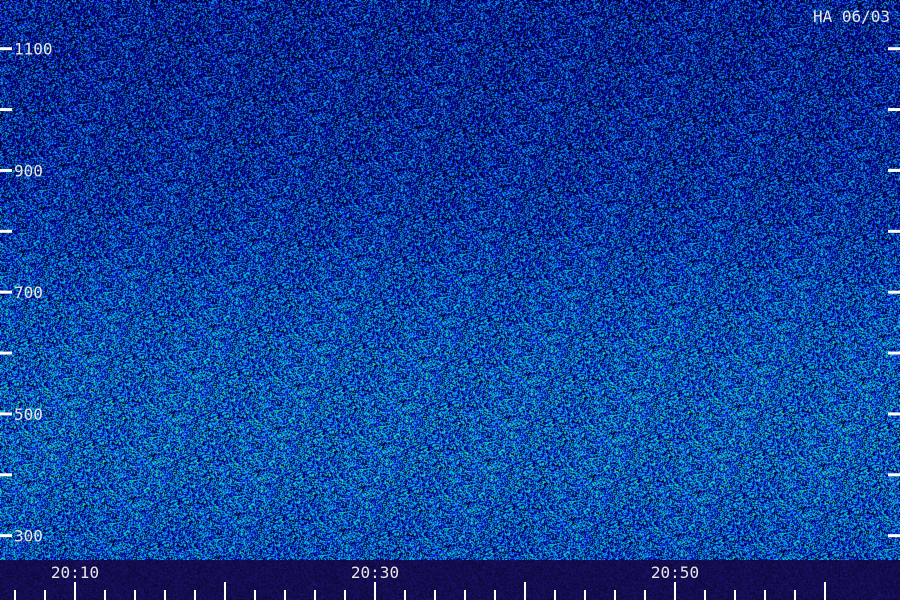 This screenshot has height=600, width=900. I want to click on x-tick-label: 20:30, so click(375, 572).